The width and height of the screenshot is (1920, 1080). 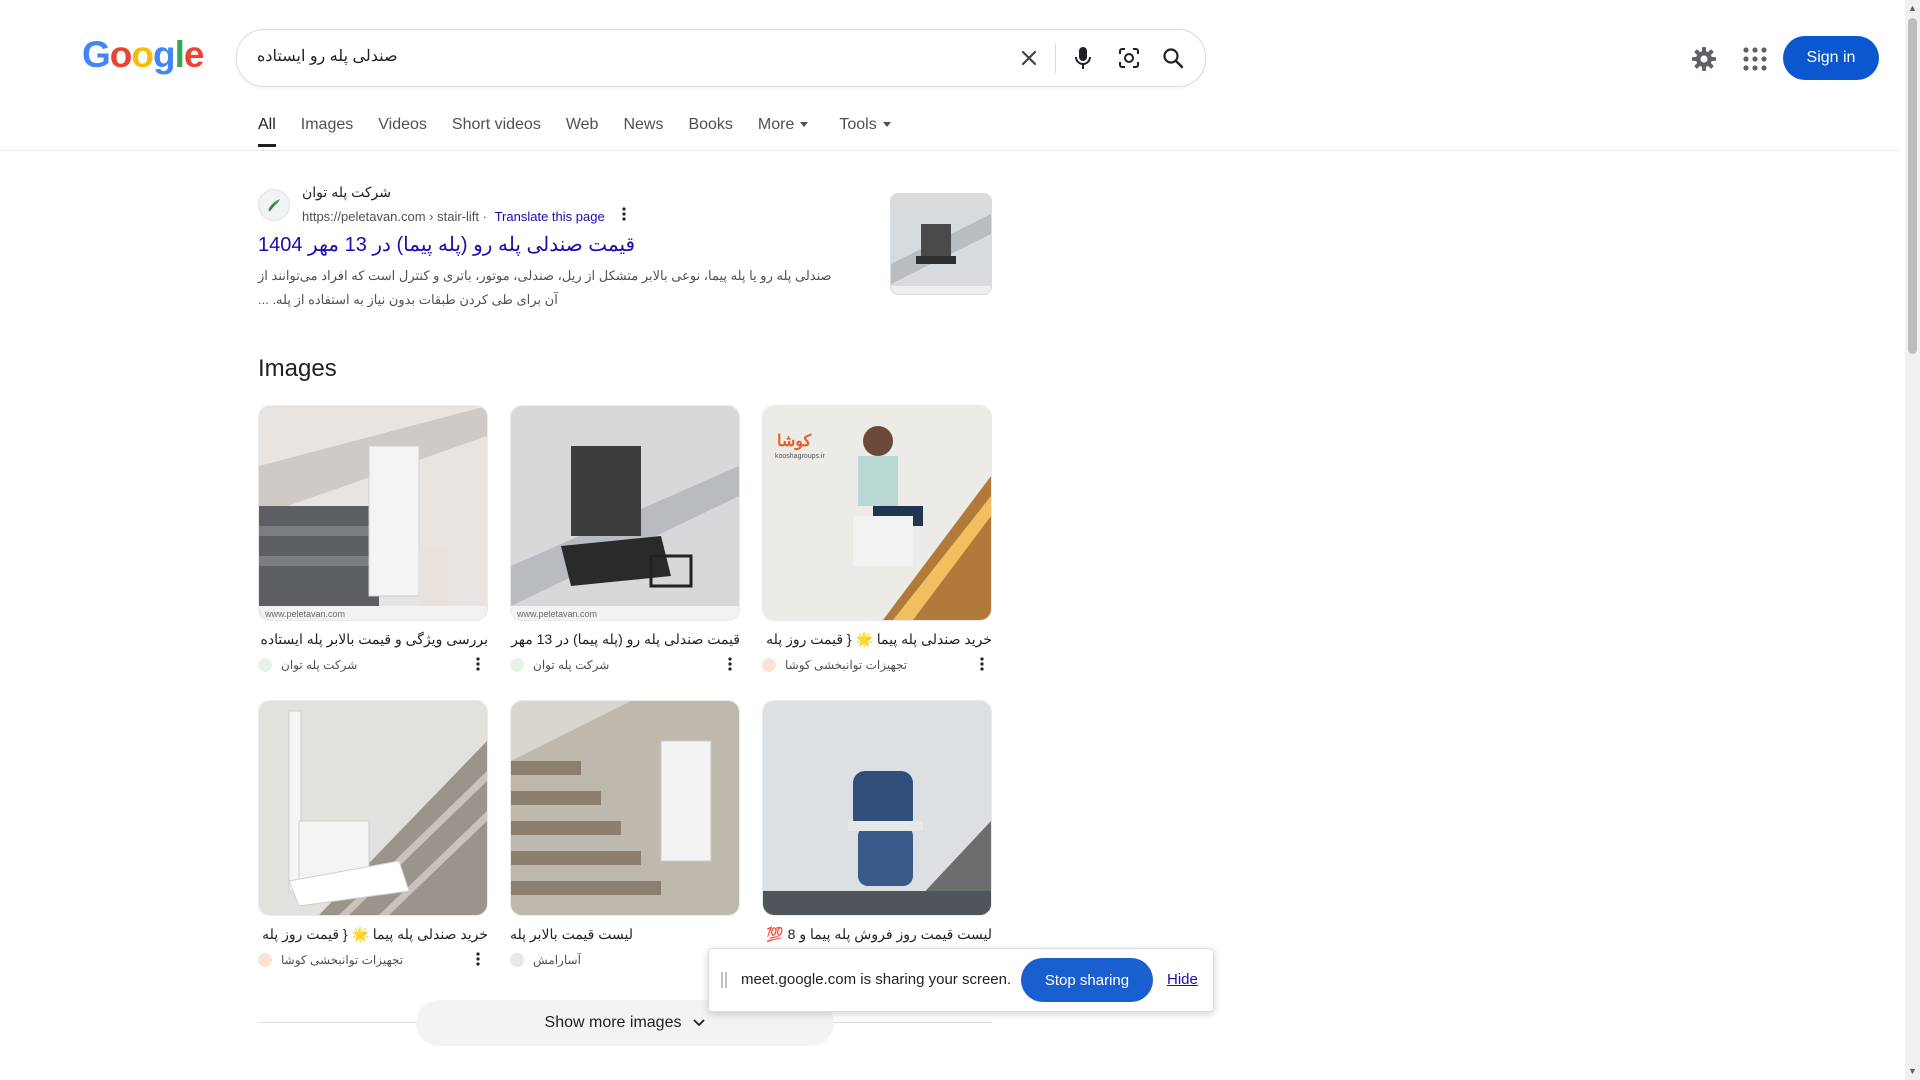 What do you see at coordinates (724, 980) in the screenshot?
I see `drag-handle-icon` at bounding box center [724, 980].